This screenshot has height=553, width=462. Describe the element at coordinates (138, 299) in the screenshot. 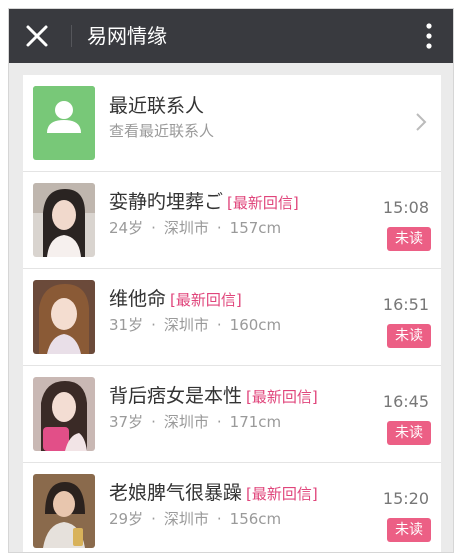

I see `contact-name: 维他命` at that location.